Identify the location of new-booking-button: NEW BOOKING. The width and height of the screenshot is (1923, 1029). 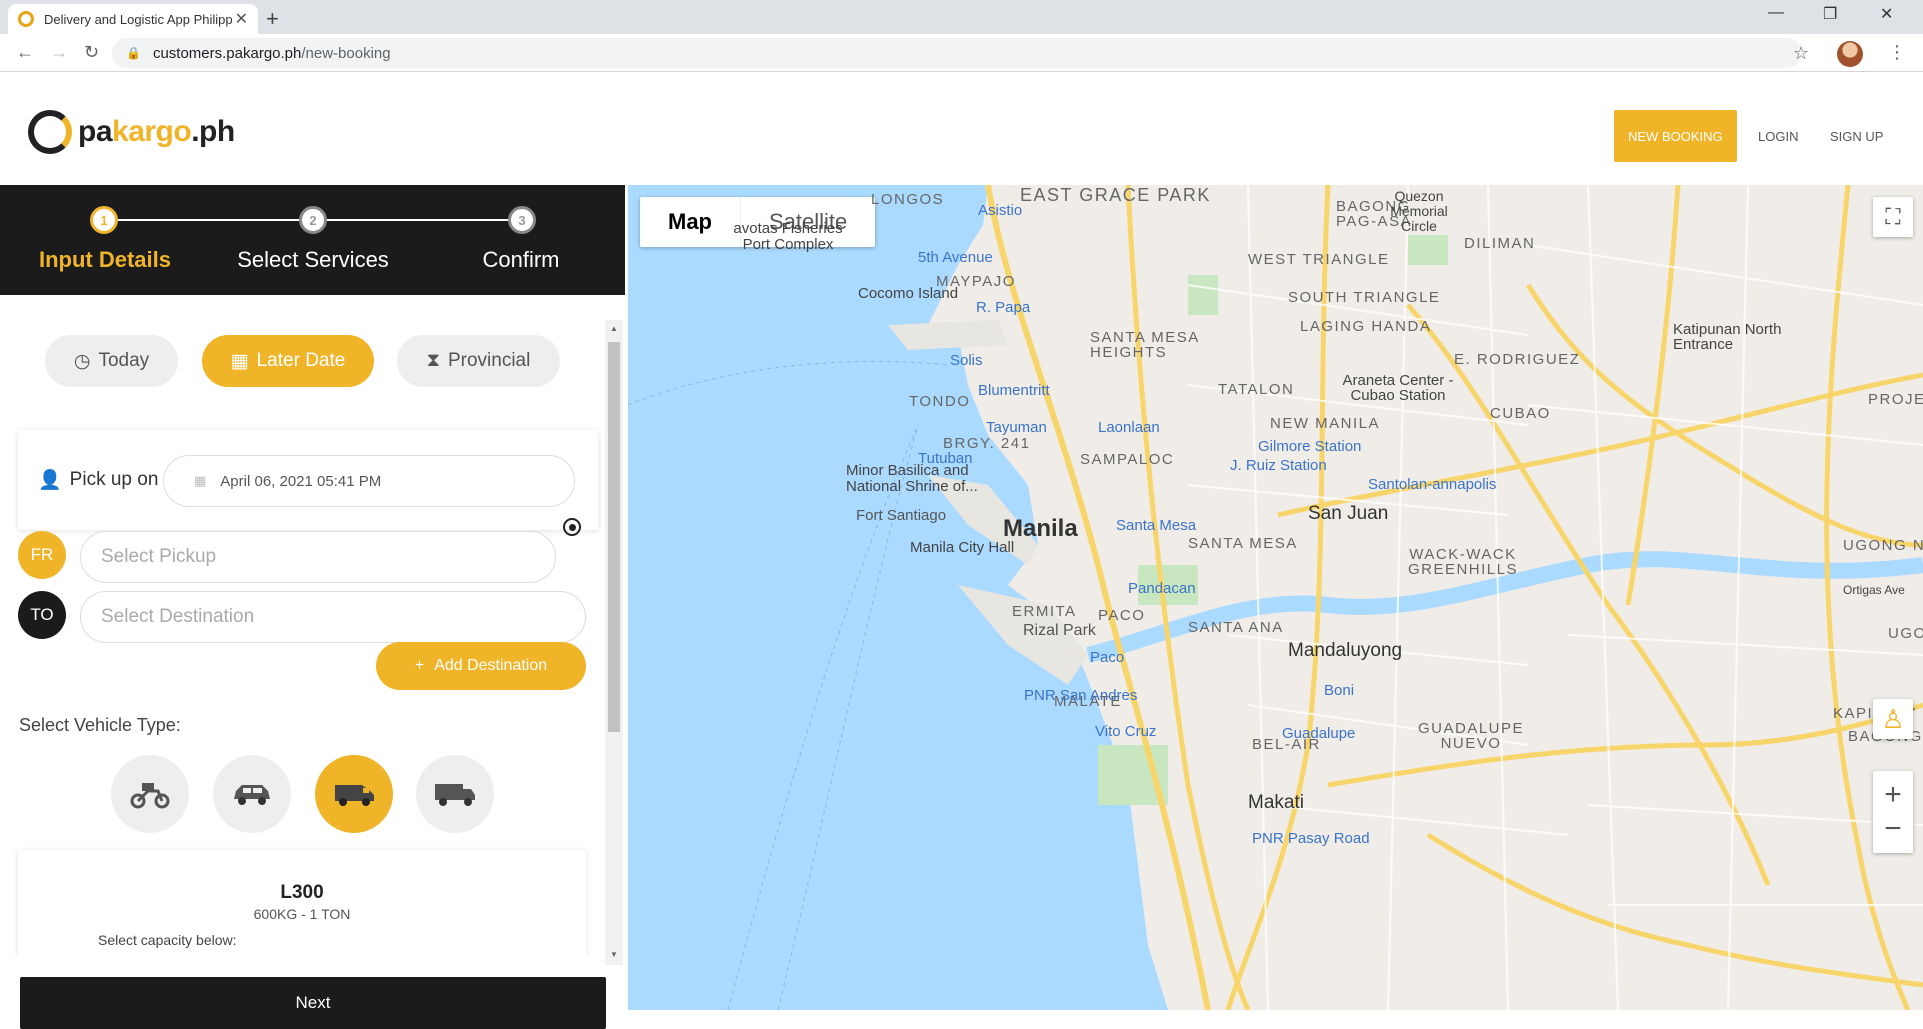
(1675, 136).